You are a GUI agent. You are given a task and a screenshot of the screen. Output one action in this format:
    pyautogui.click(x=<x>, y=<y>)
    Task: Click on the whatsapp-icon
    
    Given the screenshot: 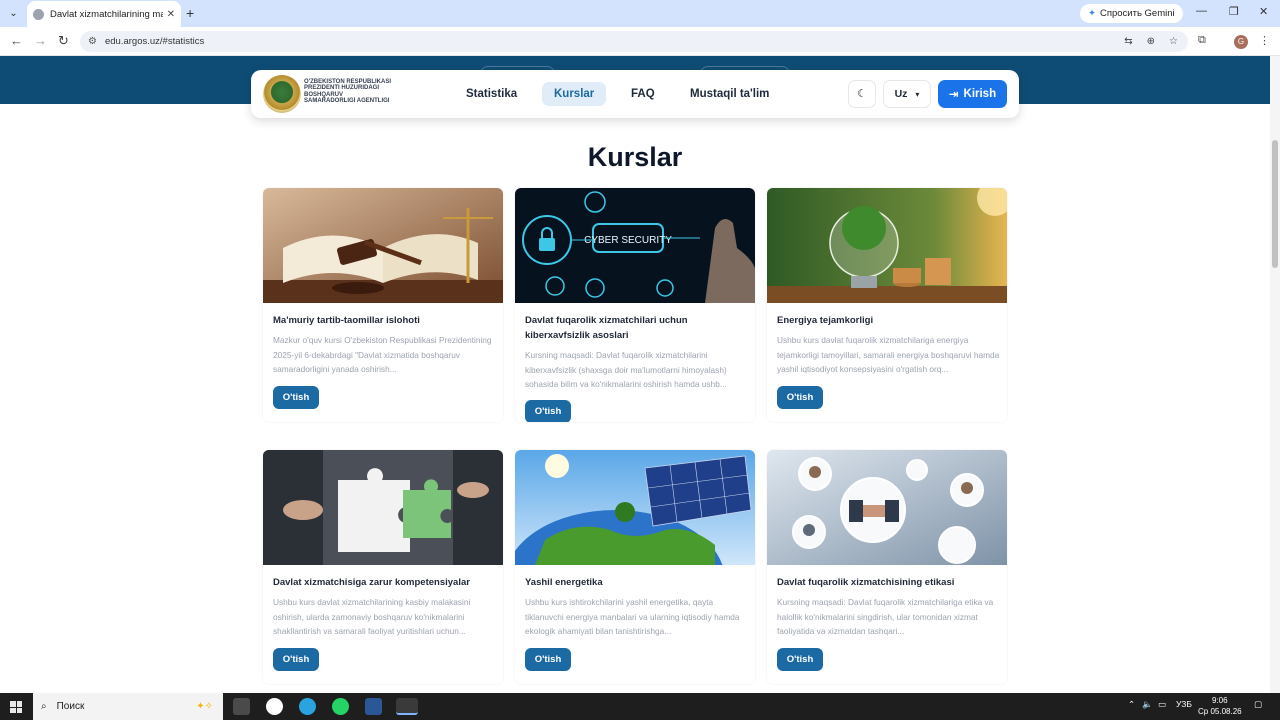 What is the action you would take?
    pyautogui.click(x=340, y=706)
    